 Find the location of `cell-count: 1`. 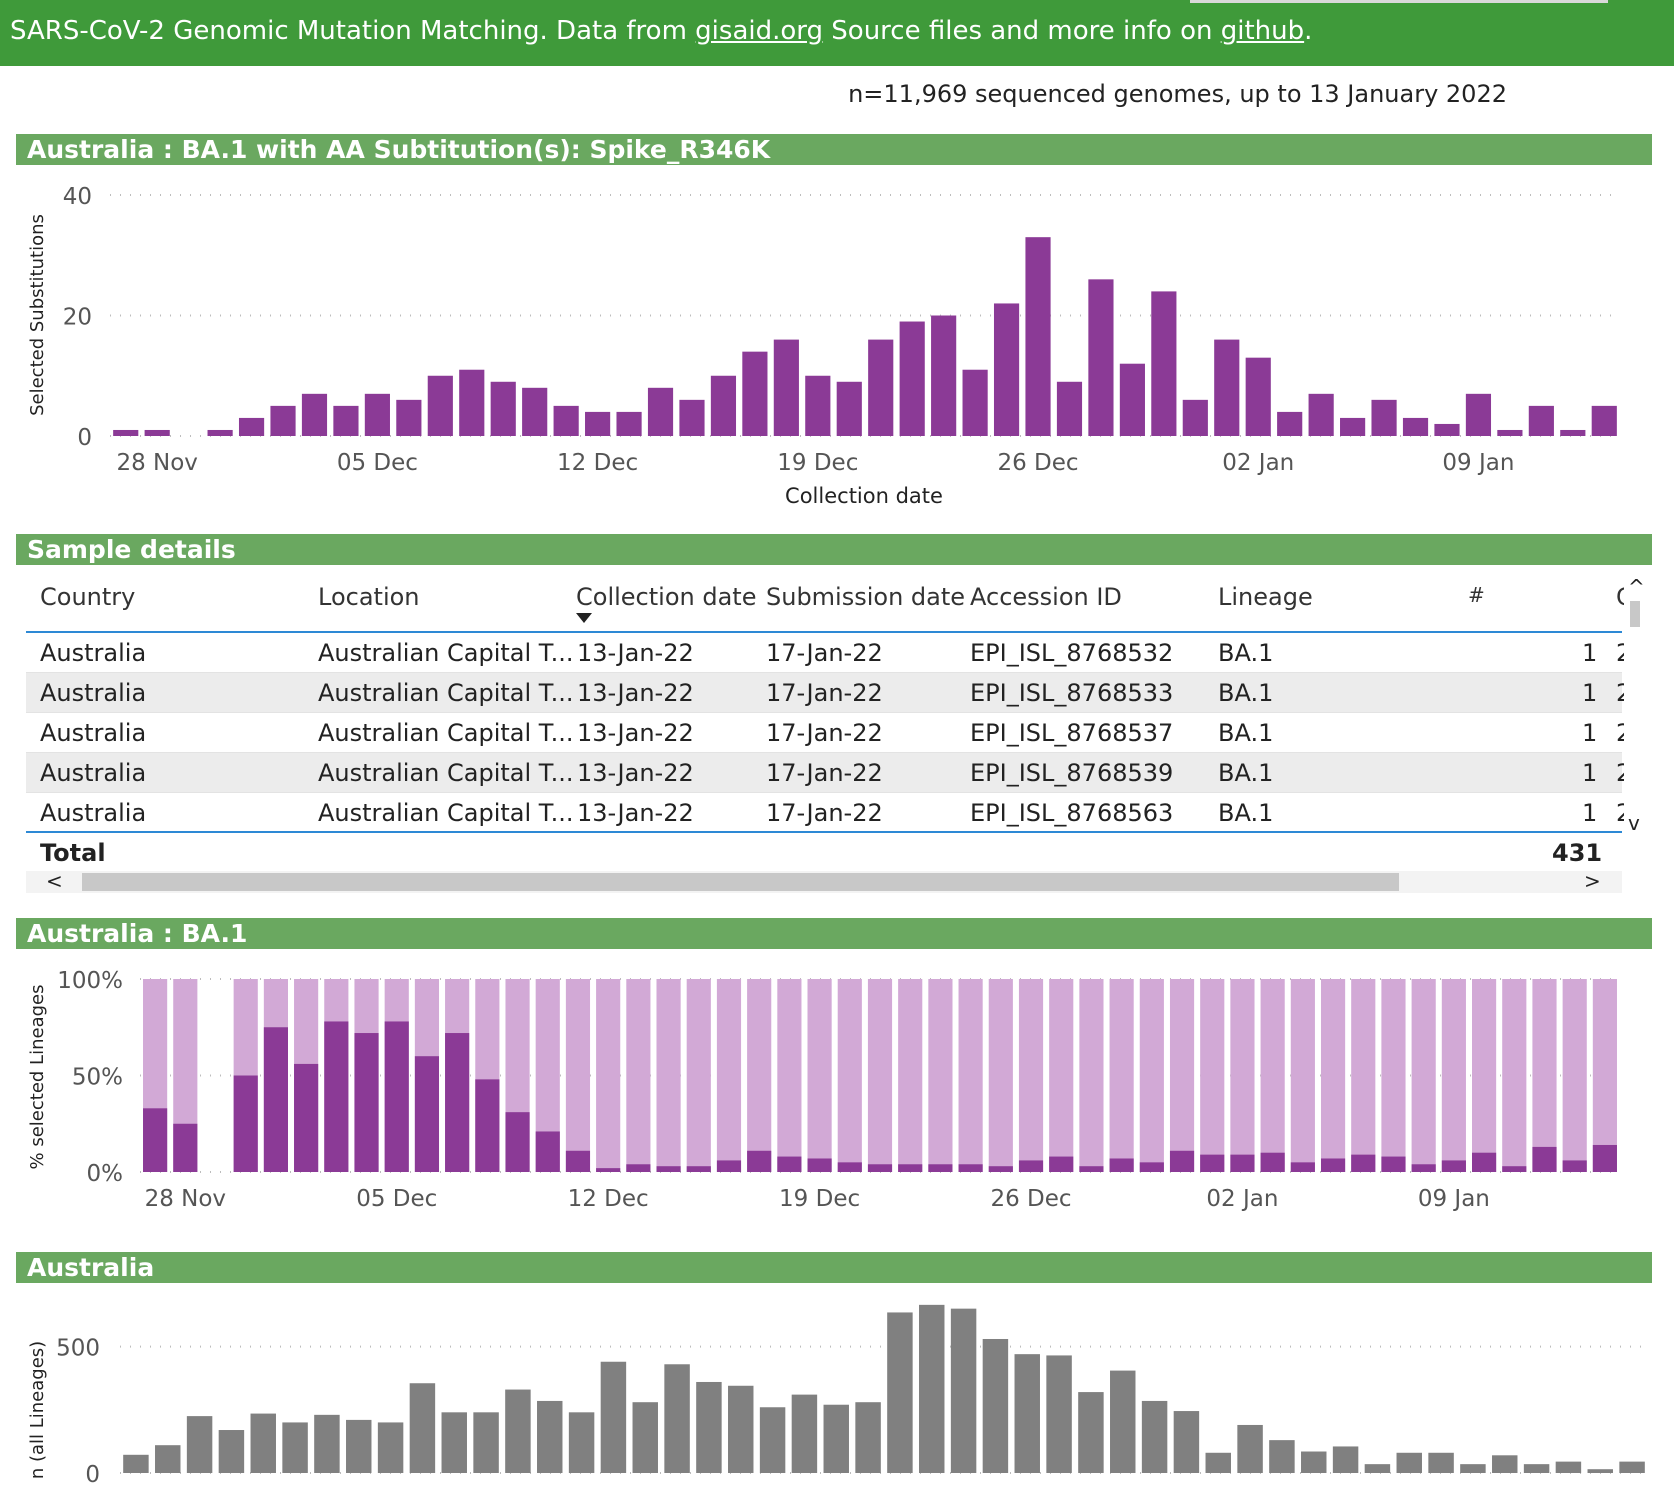

cell-count: 1 is located at coordinates (1590, 773).